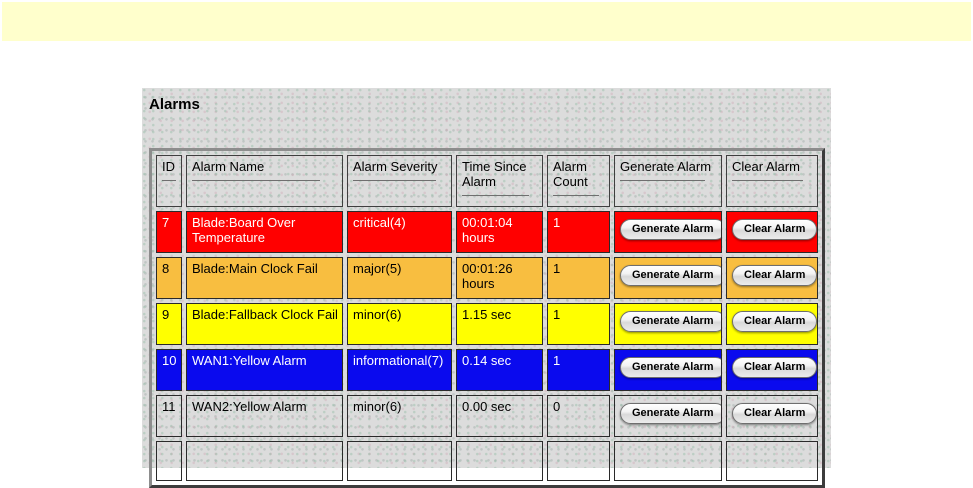 This screenshot has height=488, width=973. I want to click on column-header-alarm-name: Alarm Name, so click(264, 181).